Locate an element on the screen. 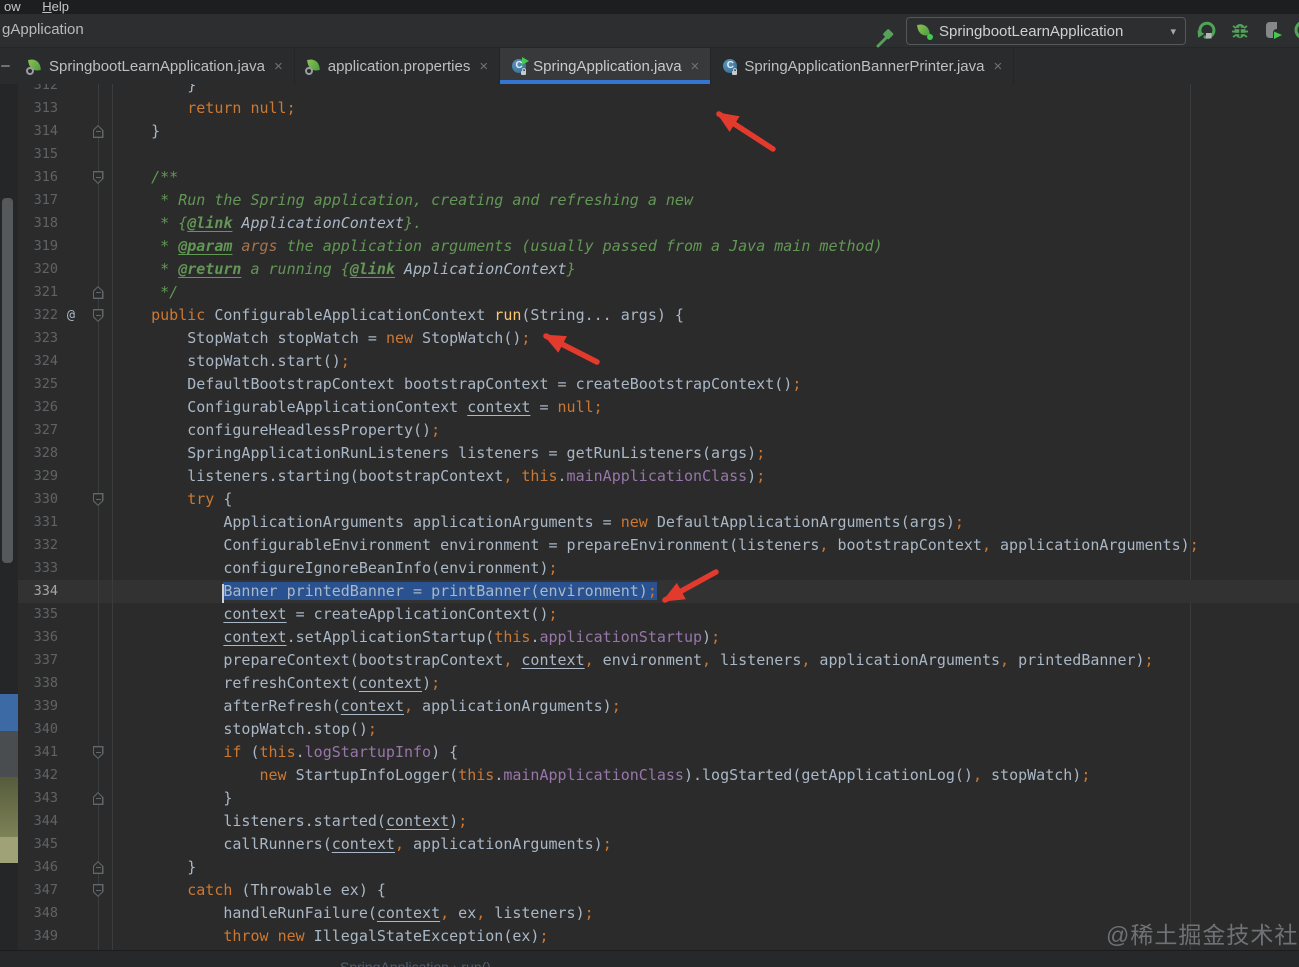 The width and height of the screenshot is (1299, 967). code-line-340: 340 stopWatch.stop(); is located at coordinates (658, 729).